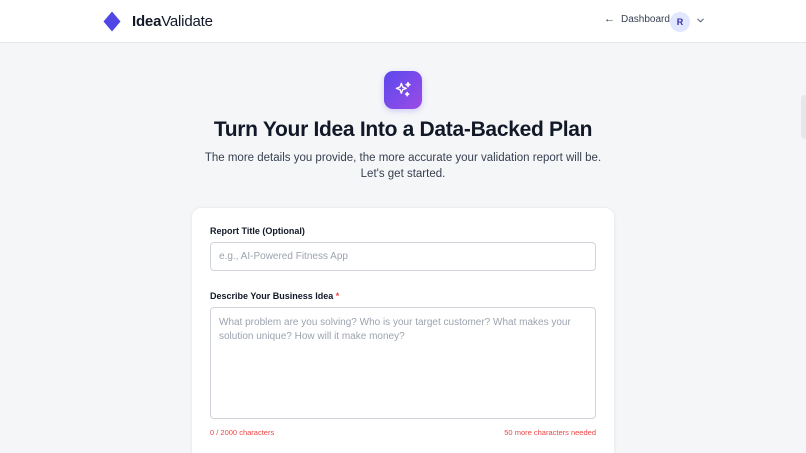 The image size is (806, 453). What do you see at coordinates (609, 19) in the screenshot?
I see `arrow-left-icon: ←` at bounding box center [609, 19].